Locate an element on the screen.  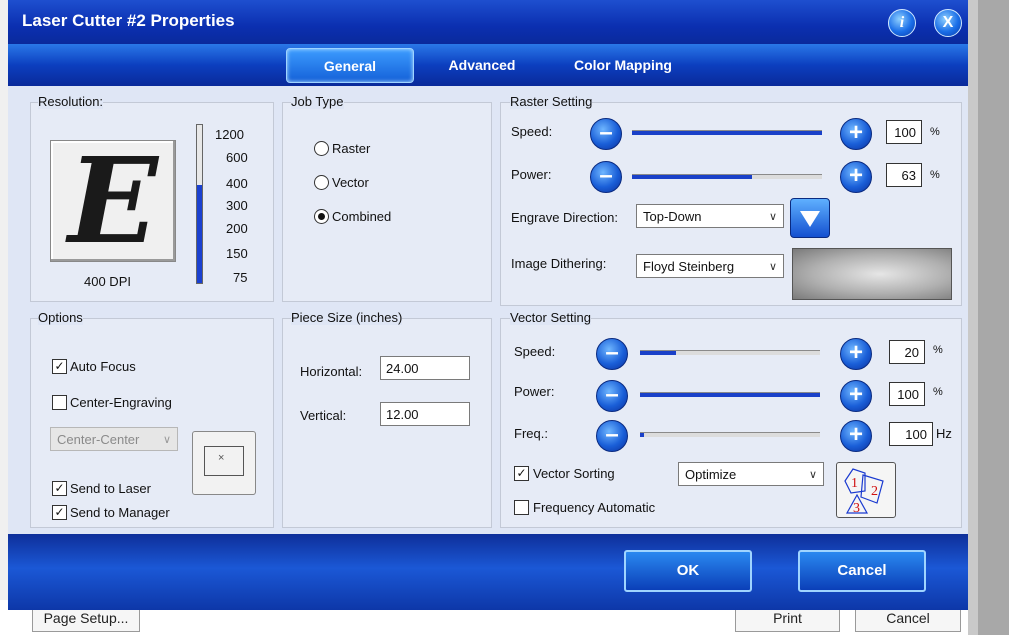
close-icon: X is located at coordinates (948, 23).